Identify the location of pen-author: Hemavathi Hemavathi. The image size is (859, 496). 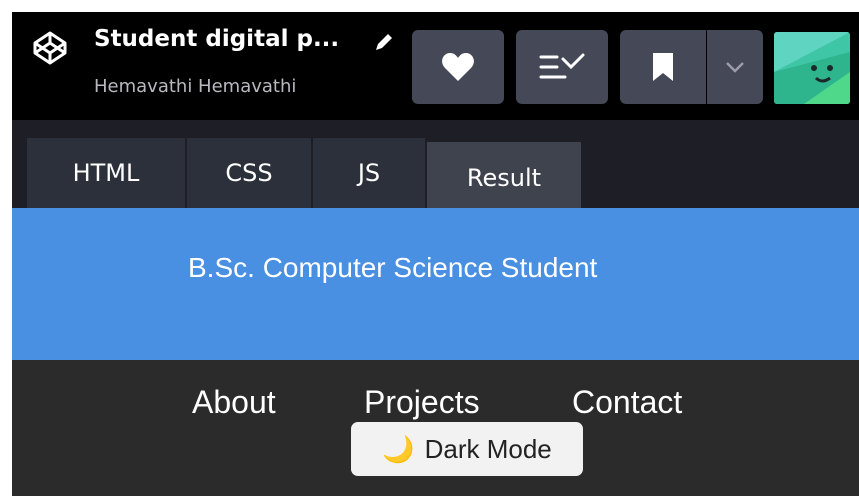
(195, 86).